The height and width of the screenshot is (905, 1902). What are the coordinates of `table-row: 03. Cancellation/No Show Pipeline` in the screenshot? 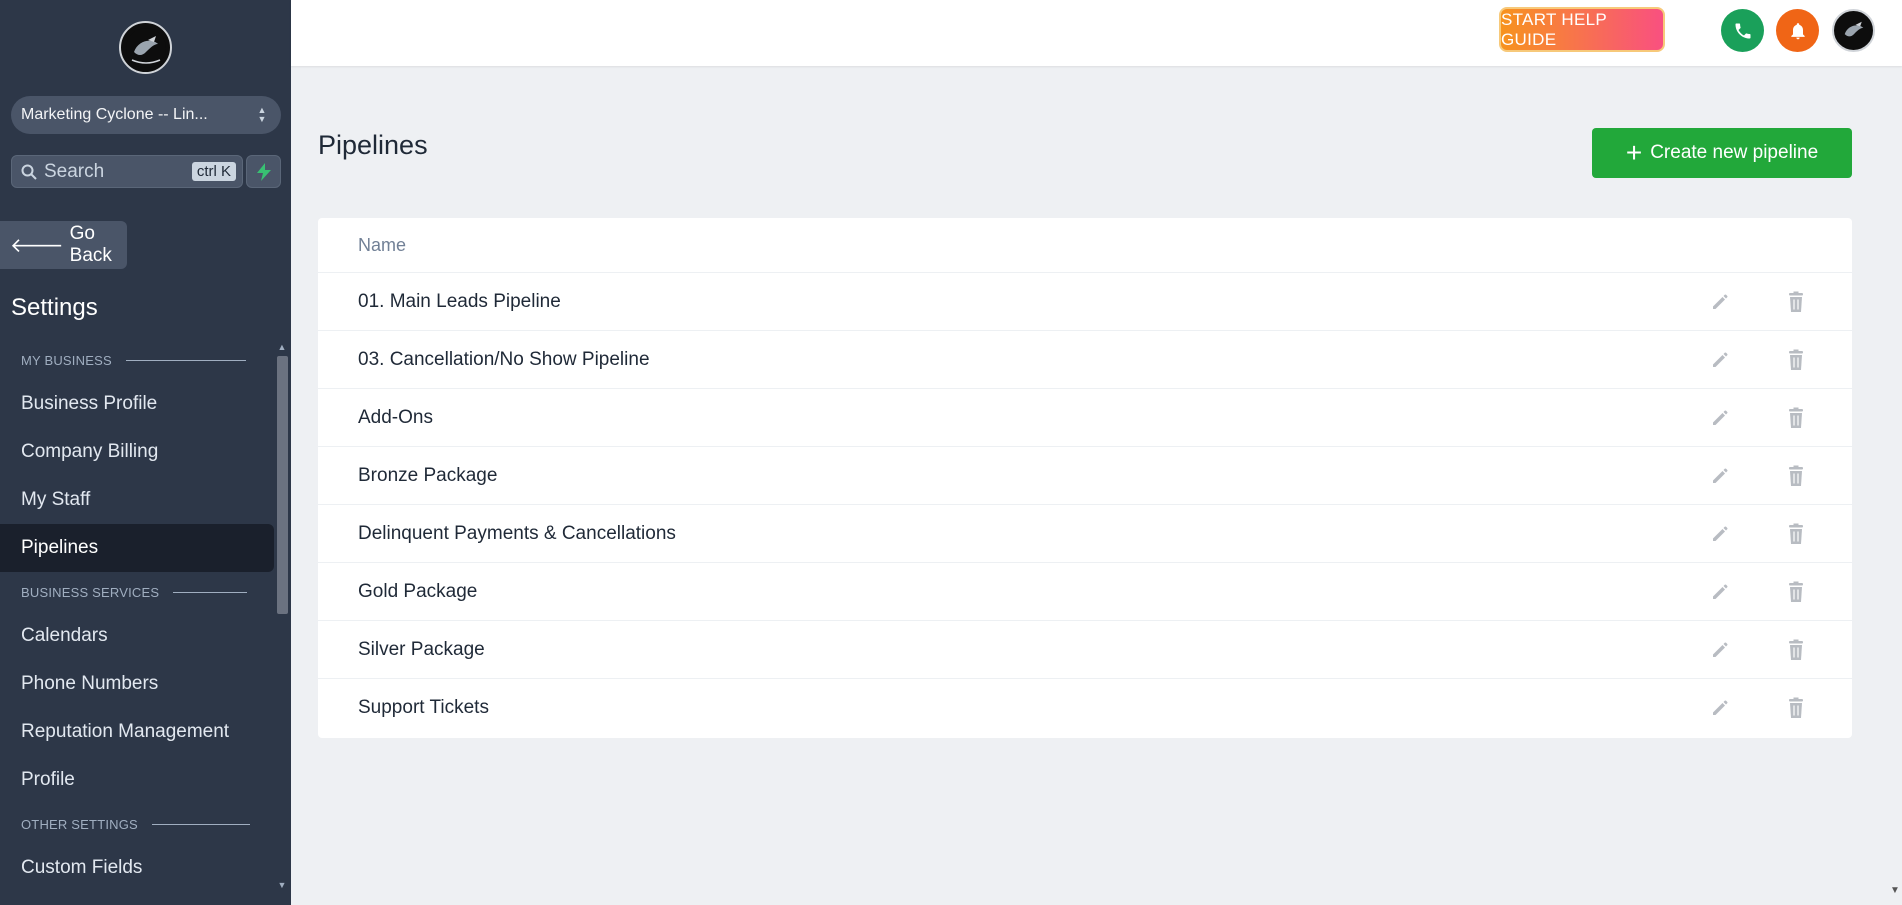 It's located at (1085, 360).